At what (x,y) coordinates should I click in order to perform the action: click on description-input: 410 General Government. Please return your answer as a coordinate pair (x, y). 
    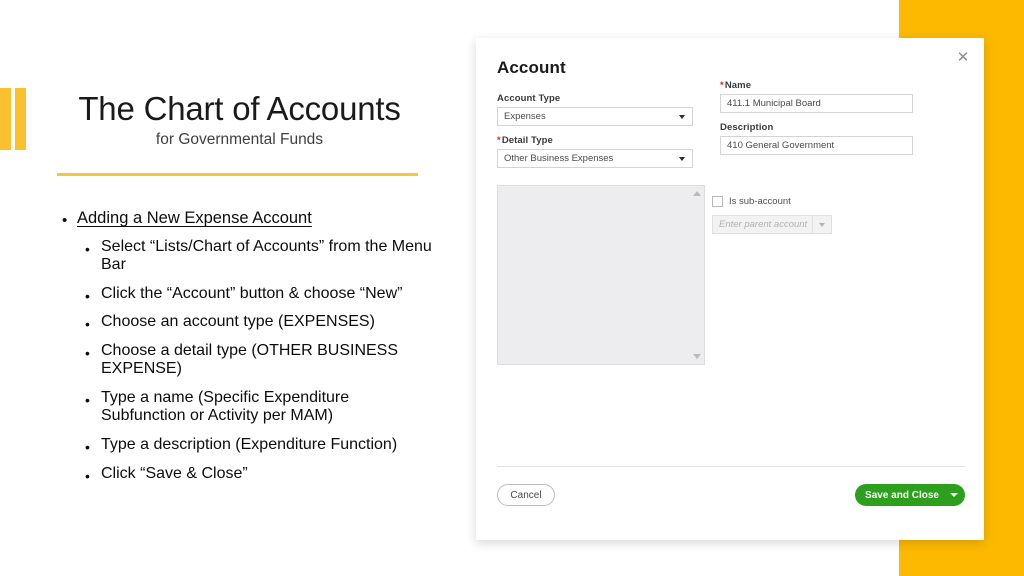
    Looking at the image, I should click on (816, 145).